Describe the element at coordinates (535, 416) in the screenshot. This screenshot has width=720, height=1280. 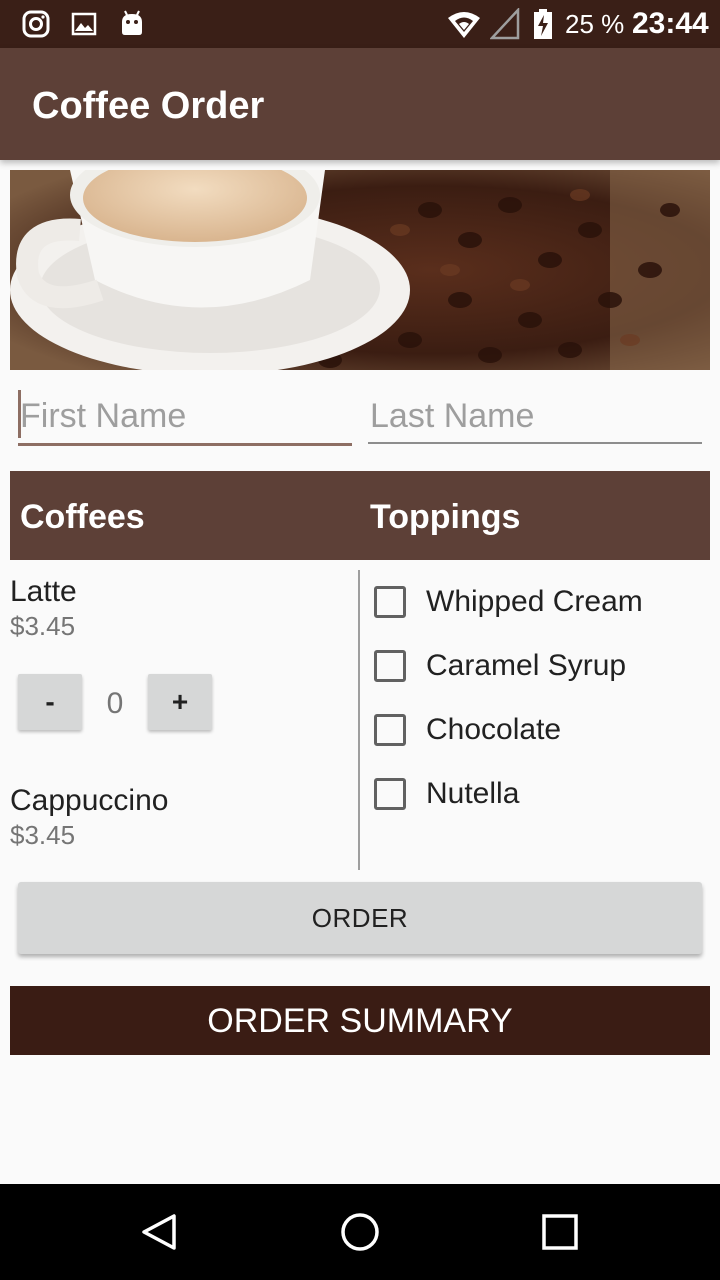
I see `last-name-input` at that location.